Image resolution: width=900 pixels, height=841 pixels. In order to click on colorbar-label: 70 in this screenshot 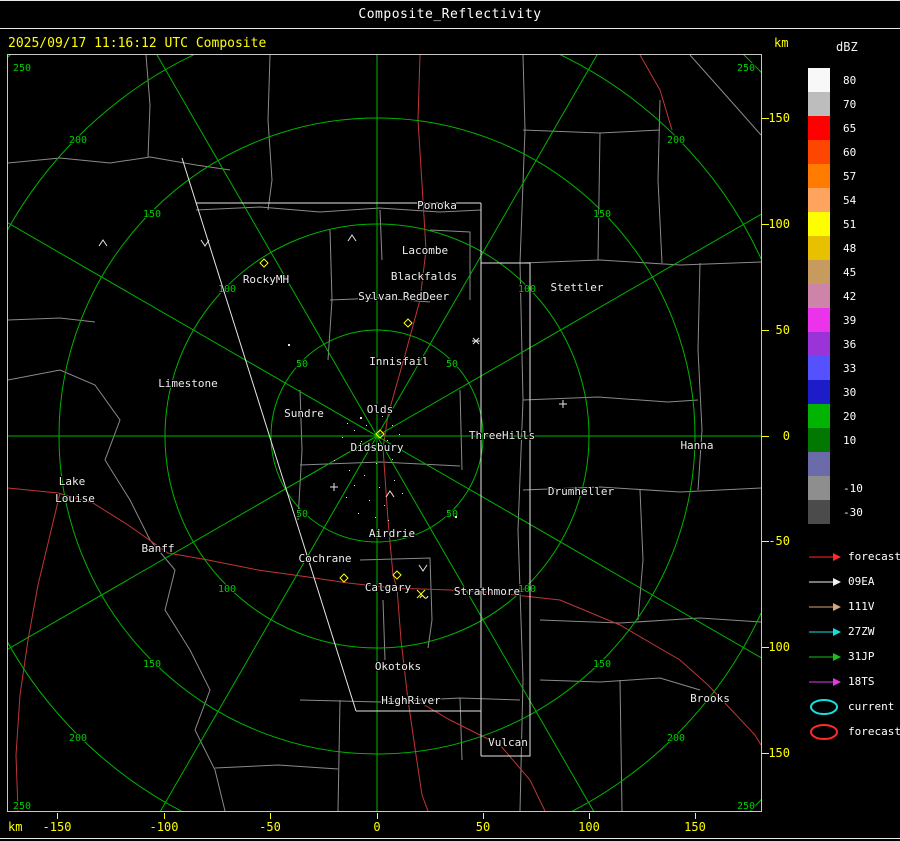, I will do `click(850, 104)`.